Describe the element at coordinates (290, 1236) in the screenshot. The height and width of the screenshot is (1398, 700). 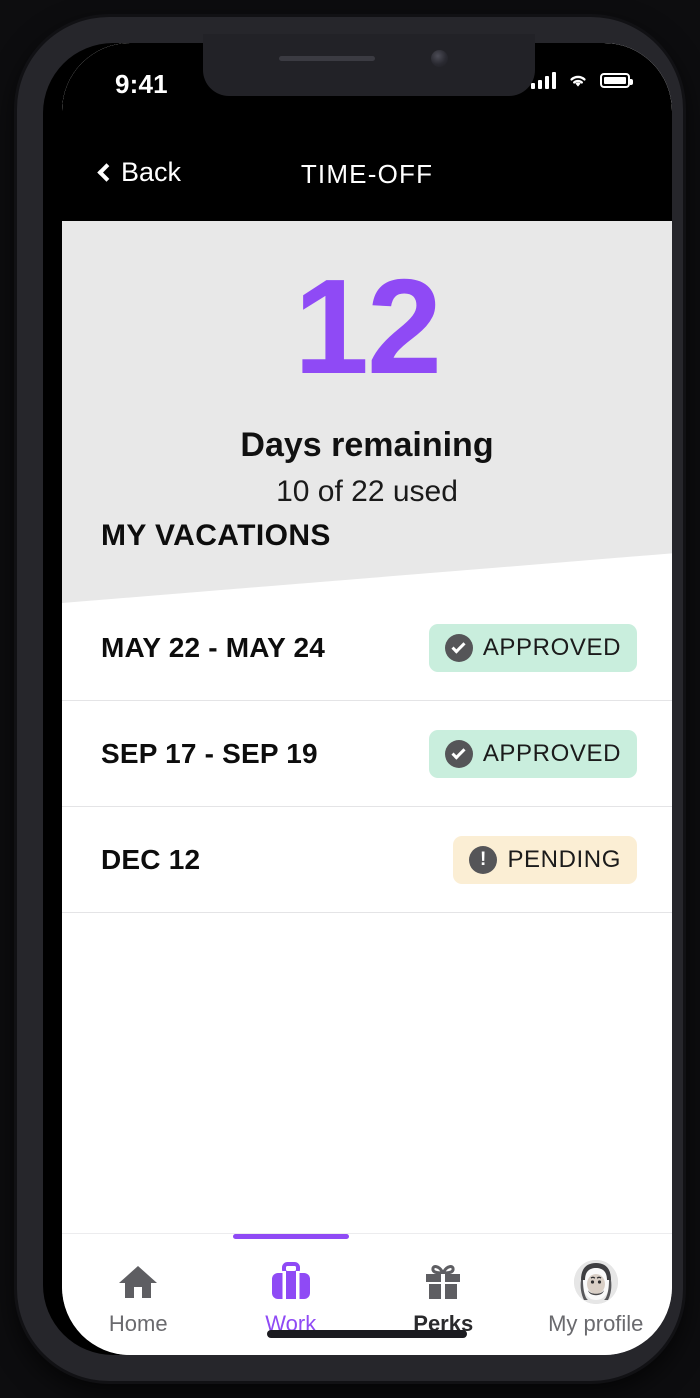
I see `active-tab-indicator` at that location.